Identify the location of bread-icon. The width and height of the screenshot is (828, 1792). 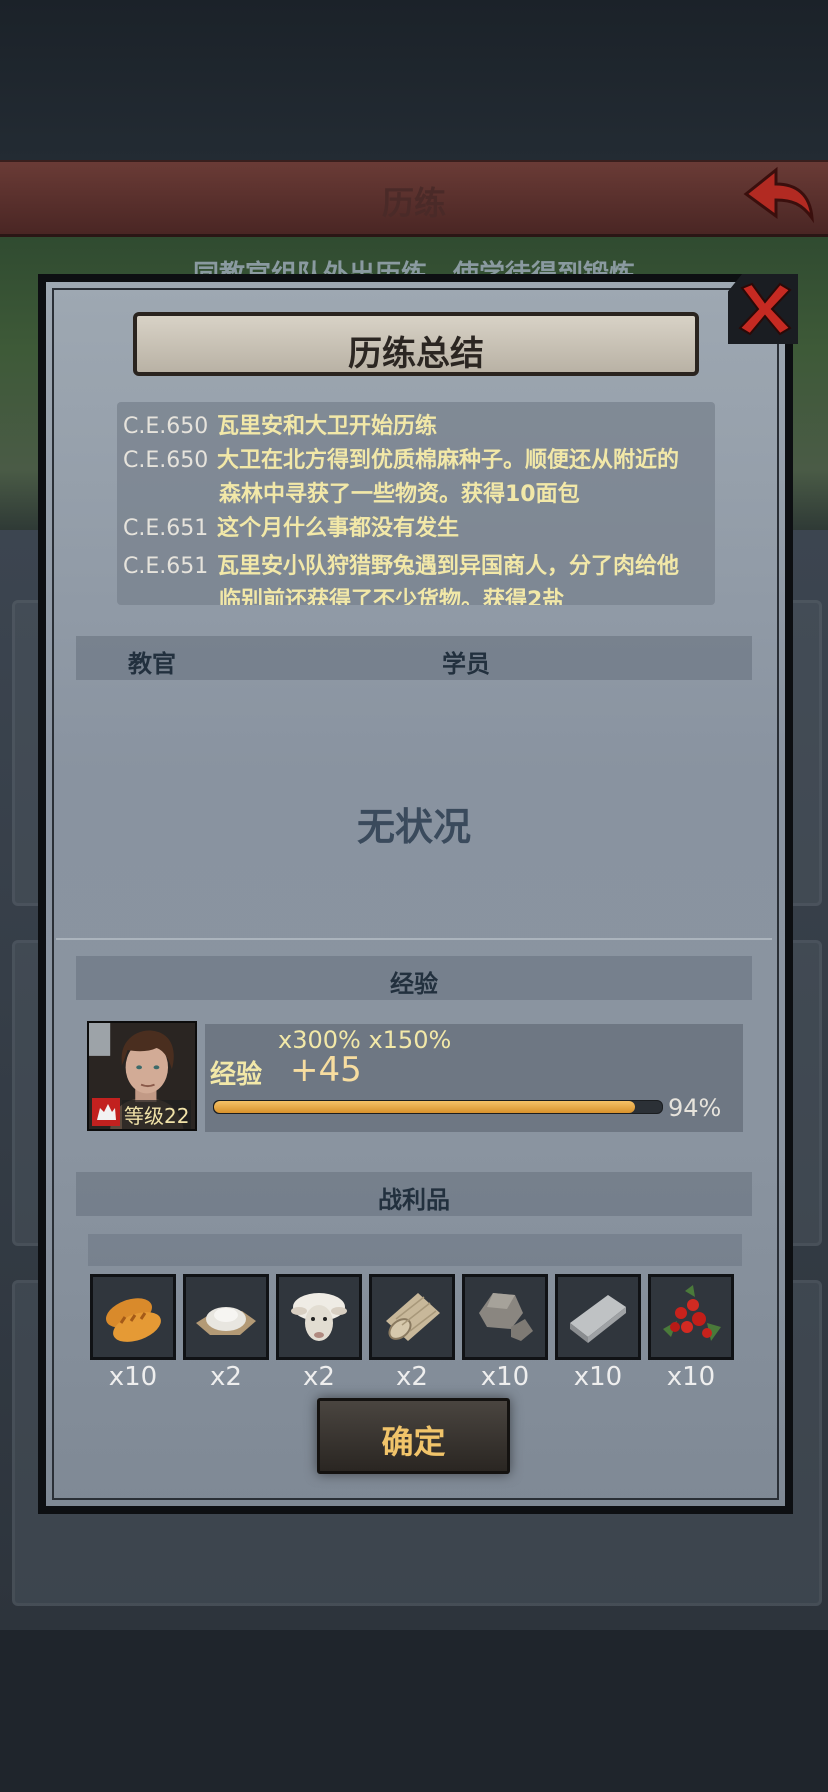
(133, 1320).